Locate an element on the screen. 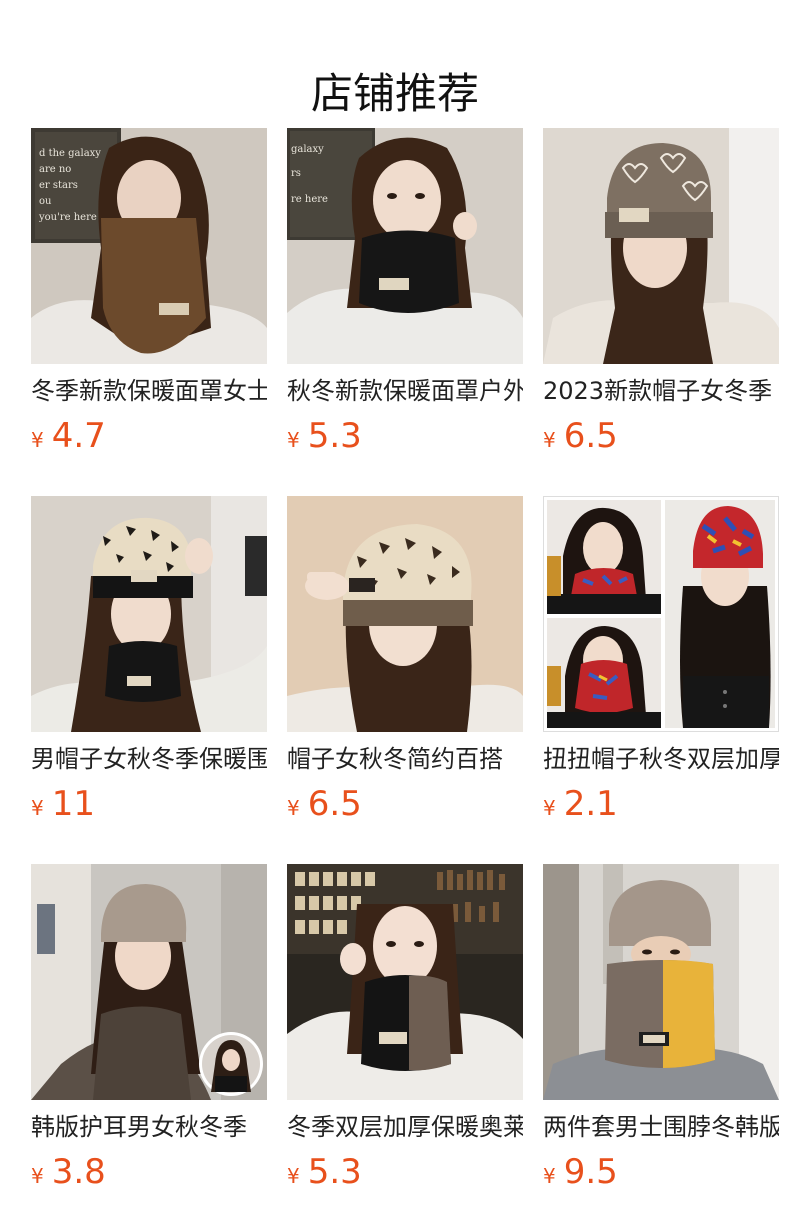  red-floral-scarf-collage-photo is located at coordinates (661, 614).